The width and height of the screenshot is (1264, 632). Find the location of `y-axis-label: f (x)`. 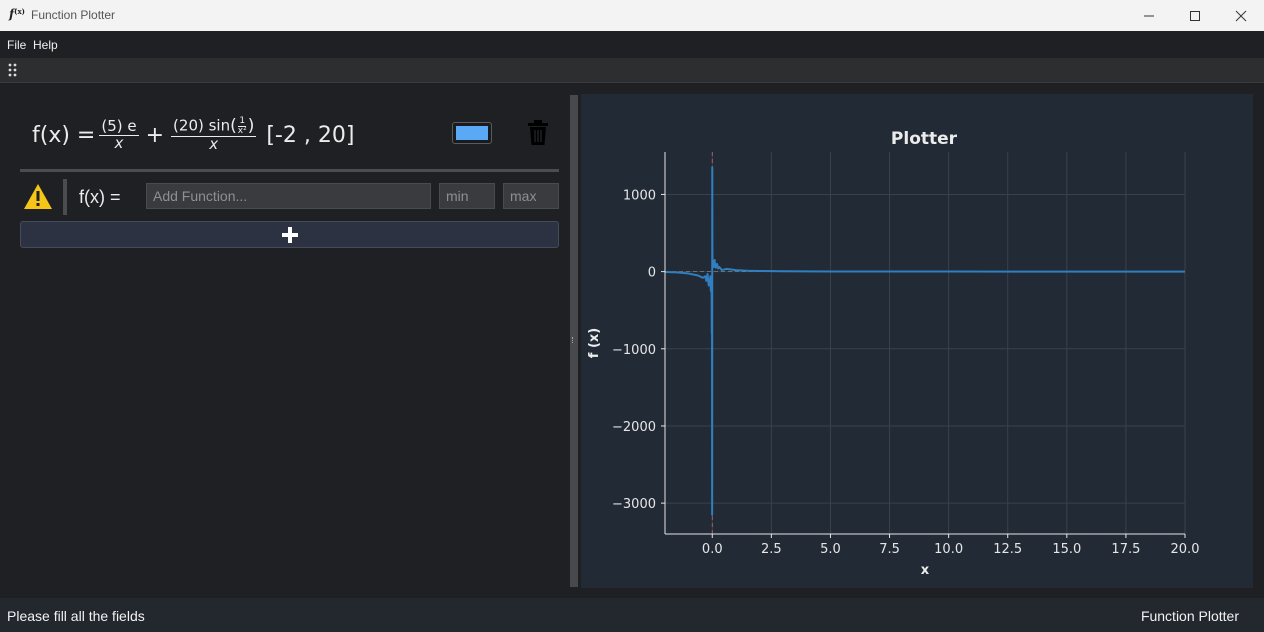

y-axis-label: f (x) is located at coordinates (594, 343).